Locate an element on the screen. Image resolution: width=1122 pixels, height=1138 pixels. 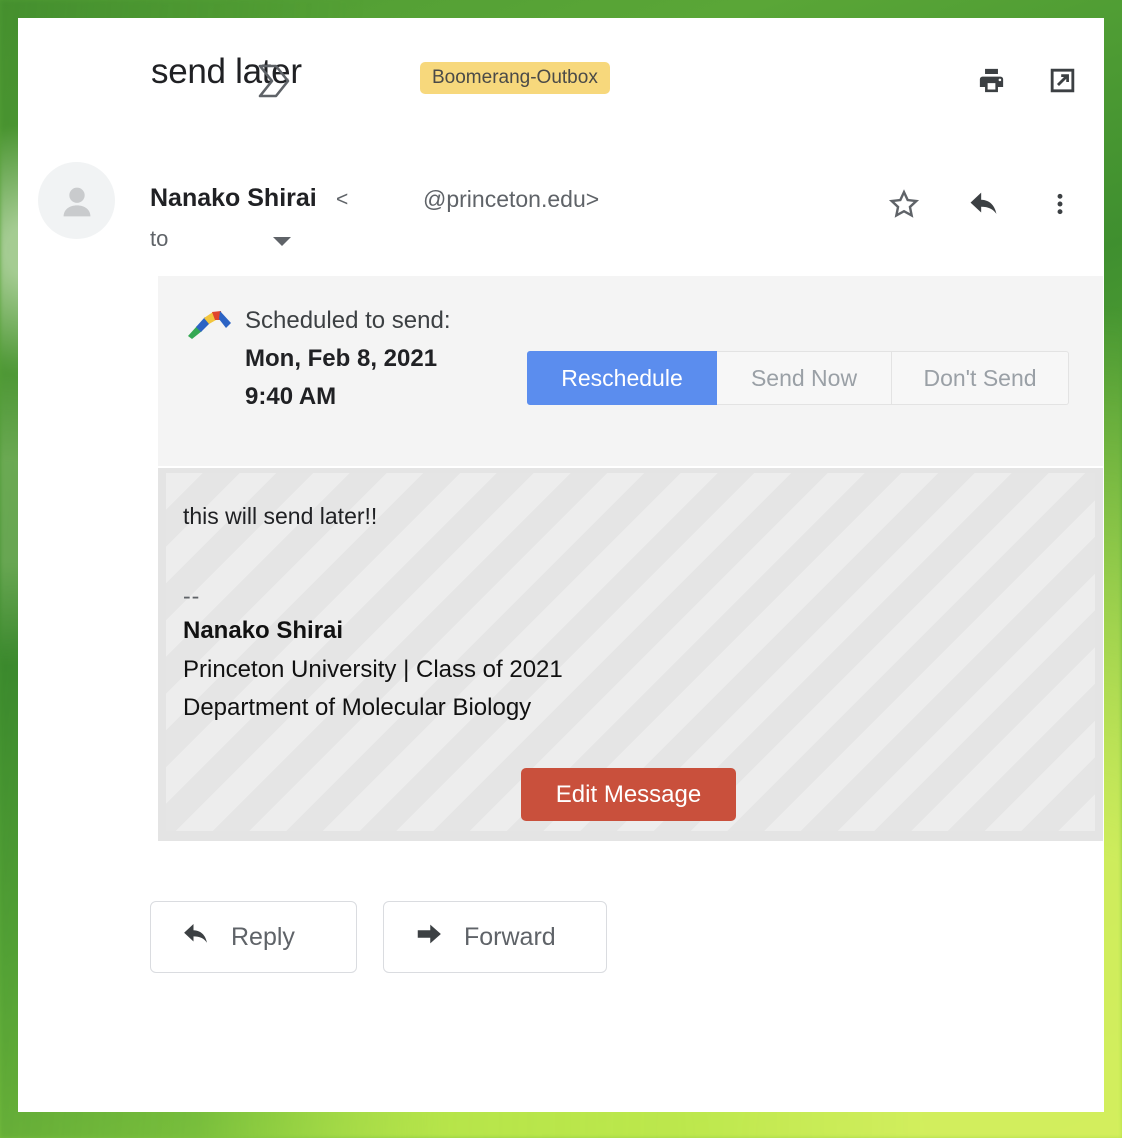
sender-row: Nanako Shirai < @princeton.edu> to is located at coordinates (561, 200).